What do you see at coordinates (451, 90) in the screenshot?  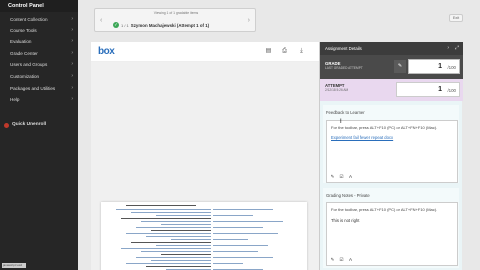 I see `attempt-out-of: /100` at bounding box center [451, 90].